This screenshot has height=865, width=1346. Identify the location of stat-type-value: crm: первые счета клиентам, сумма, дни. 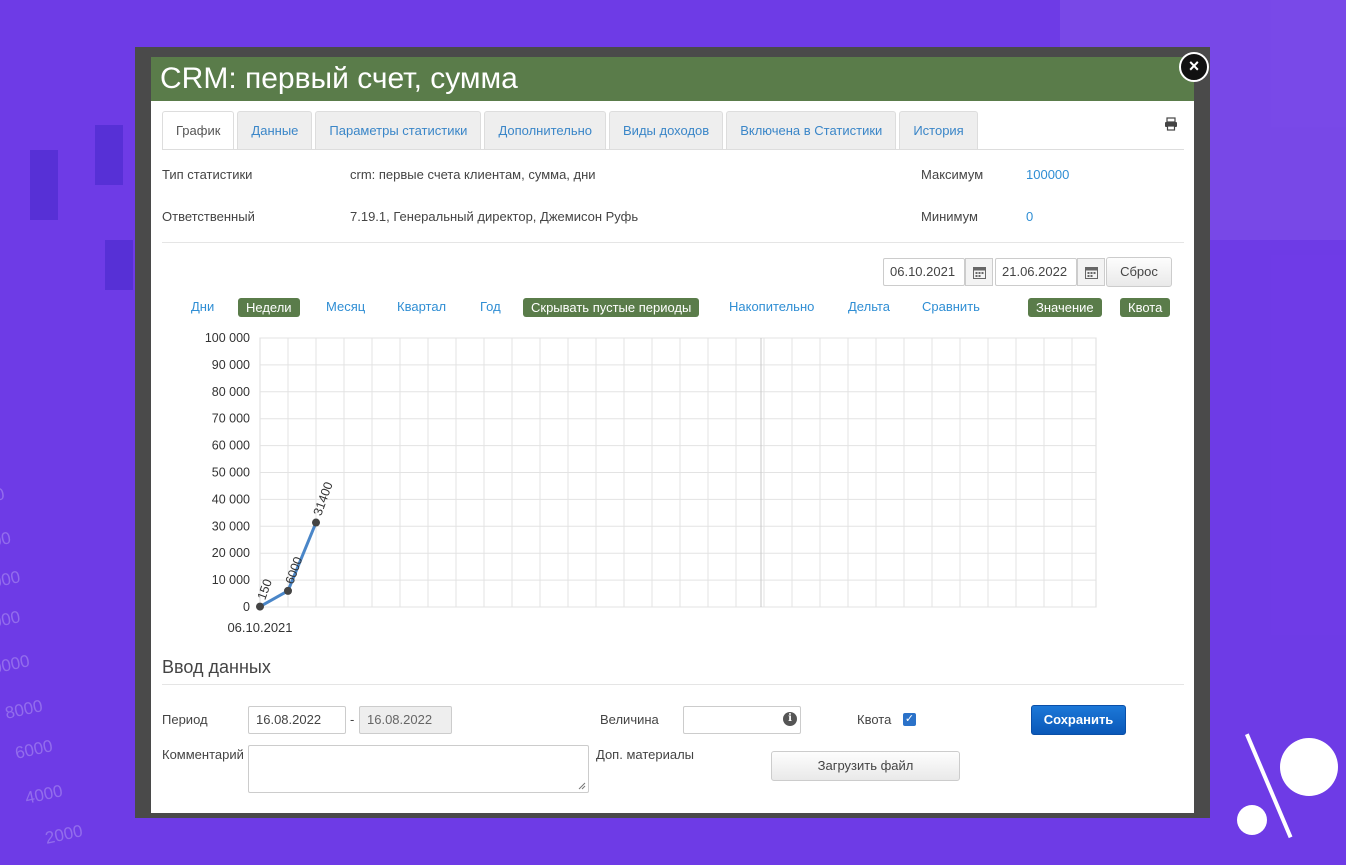
(473, 174).